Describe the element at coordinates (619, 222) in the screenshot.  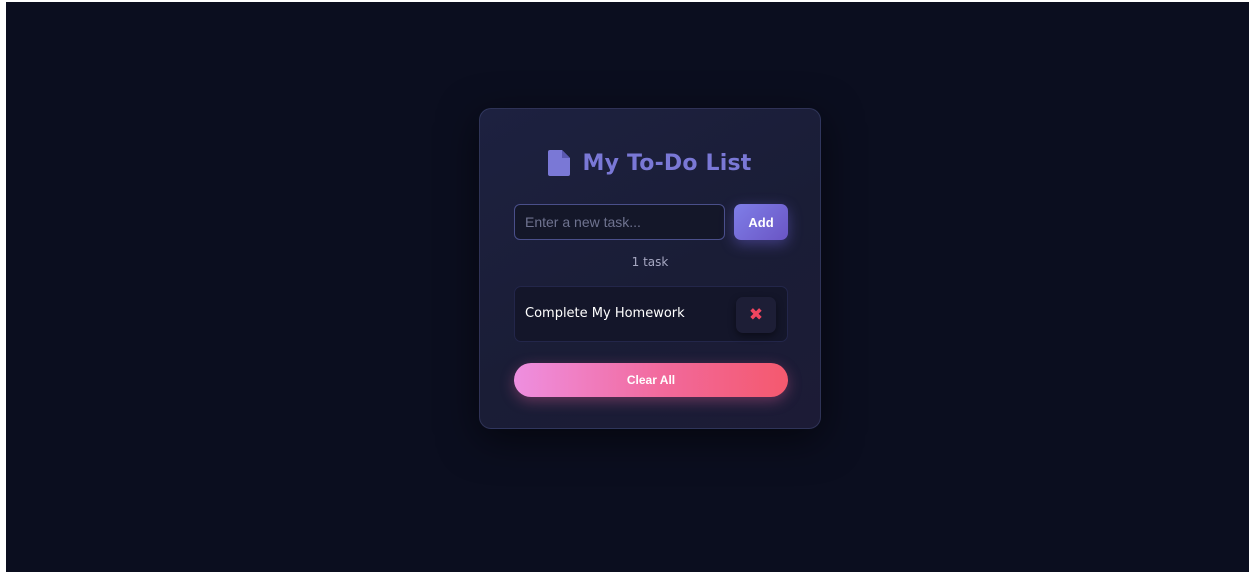
I see `new-task-input` at that location.